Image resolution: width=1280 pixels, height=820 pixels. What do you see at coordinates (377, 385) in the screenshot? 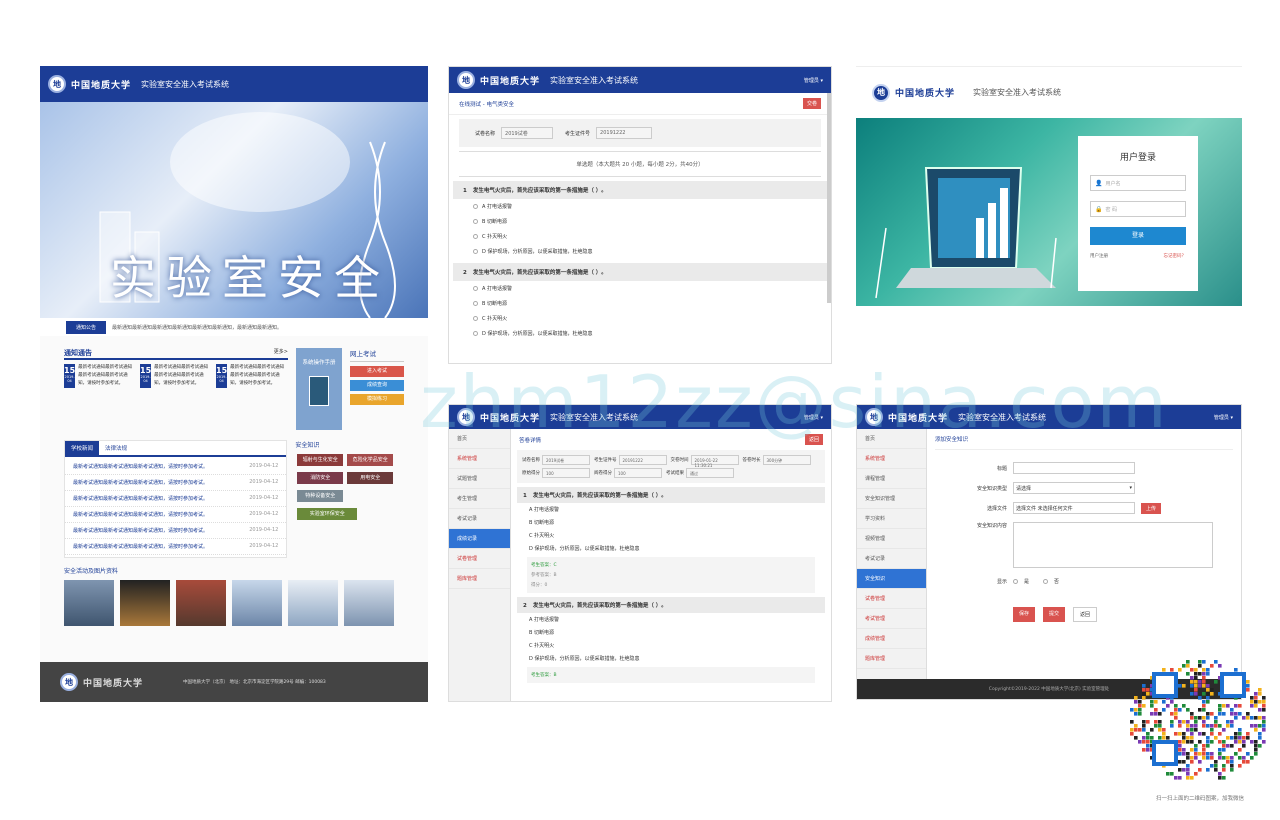
I see `score-query-button: 成绩查询` at bounding box center [377, 385].